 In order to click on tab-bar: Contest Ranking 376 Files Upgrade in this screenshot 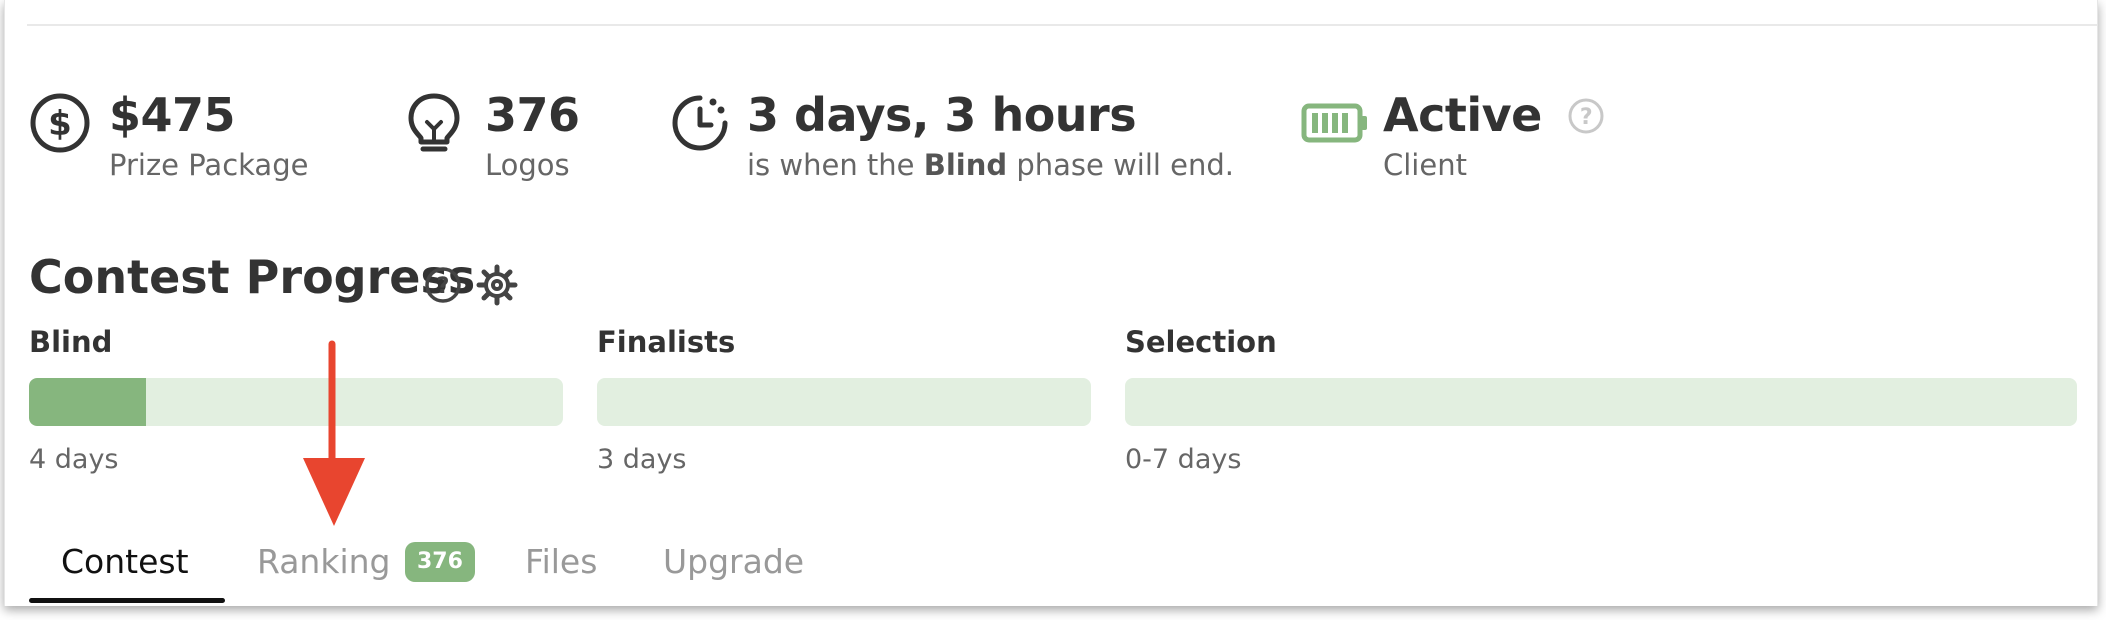, I will do `click(1064, 569)`.